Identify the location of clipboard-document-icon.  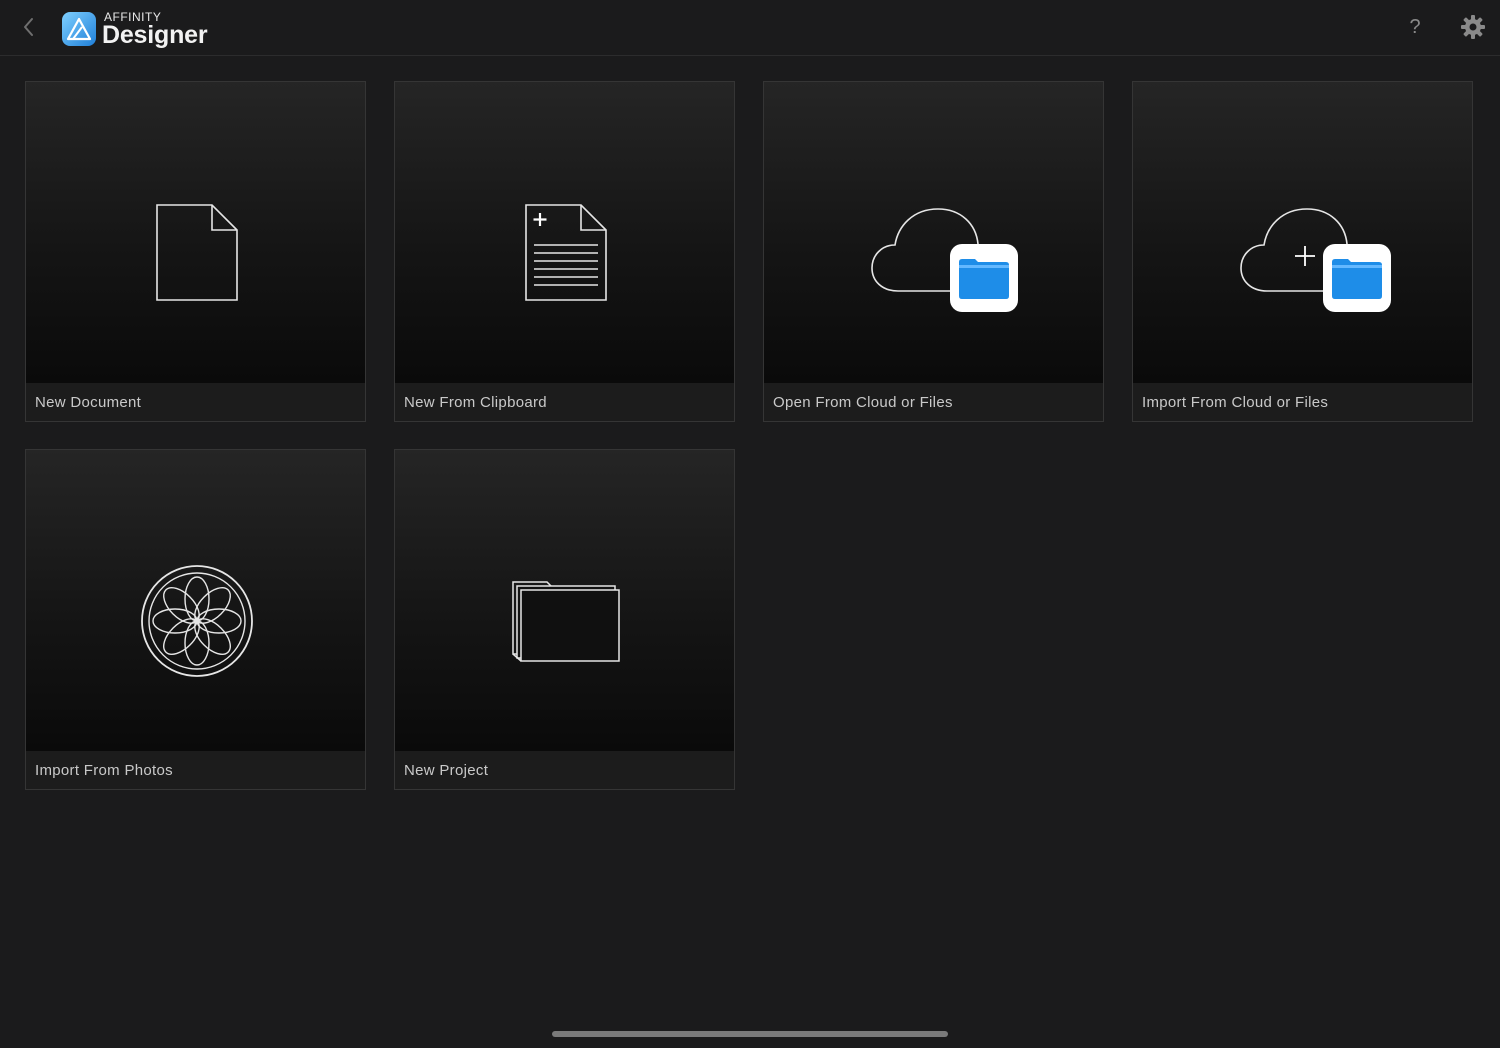
(566, 252).